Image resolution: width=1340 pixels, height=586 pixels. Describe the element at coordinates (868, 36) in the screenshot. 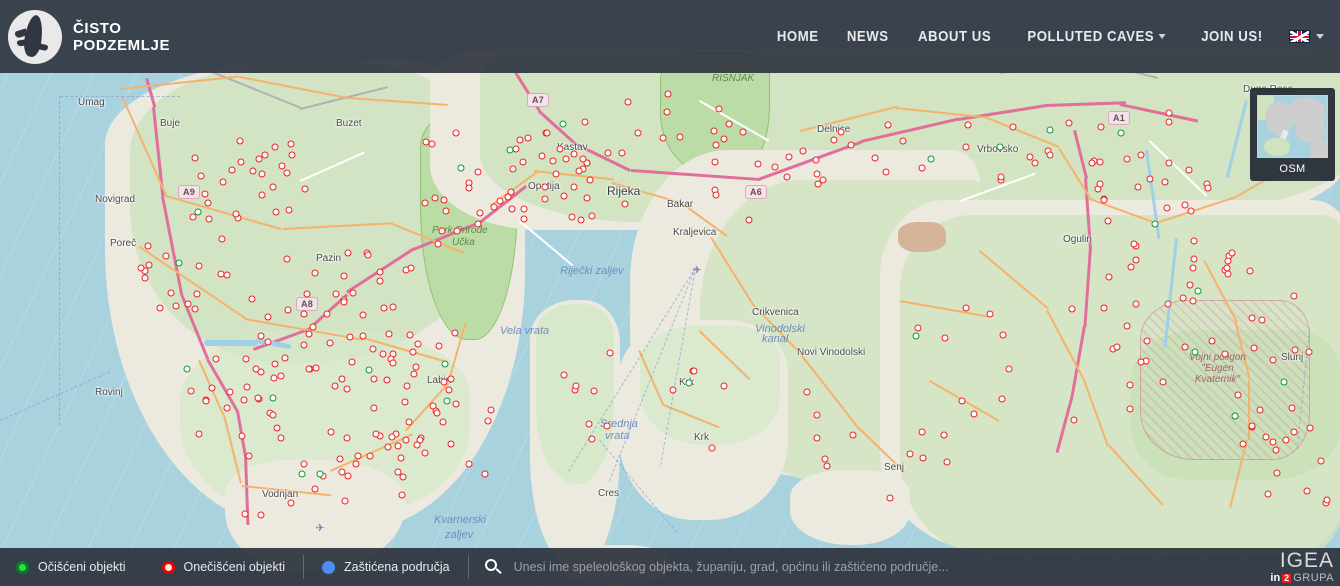

I see `nav-item-news: NEWS` at that location.